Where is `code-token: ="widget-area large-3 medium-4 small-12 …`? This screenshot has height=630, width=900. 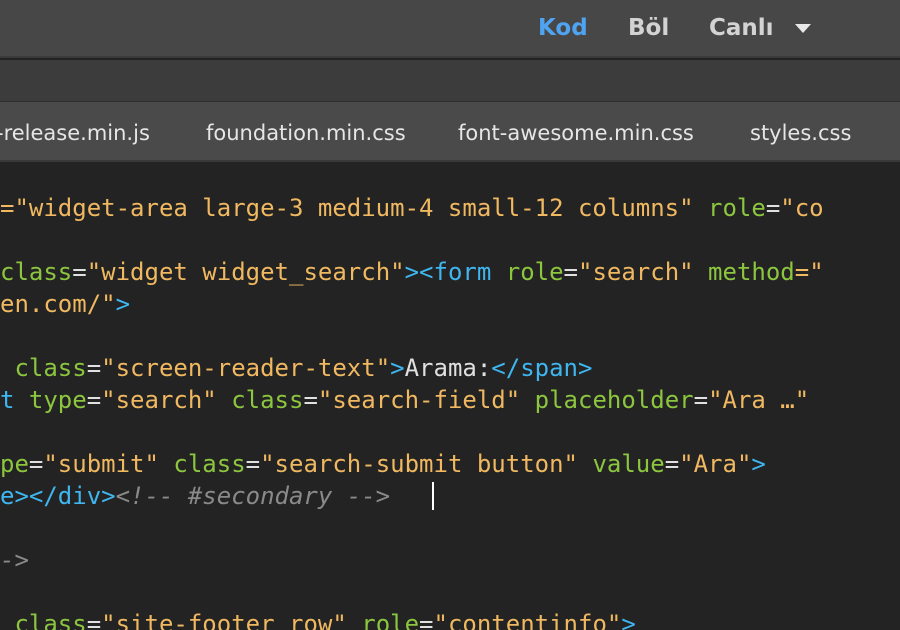
code-token: ="widget-area large-3 medium-4 small-12 … is located at coordinates (347, 208).